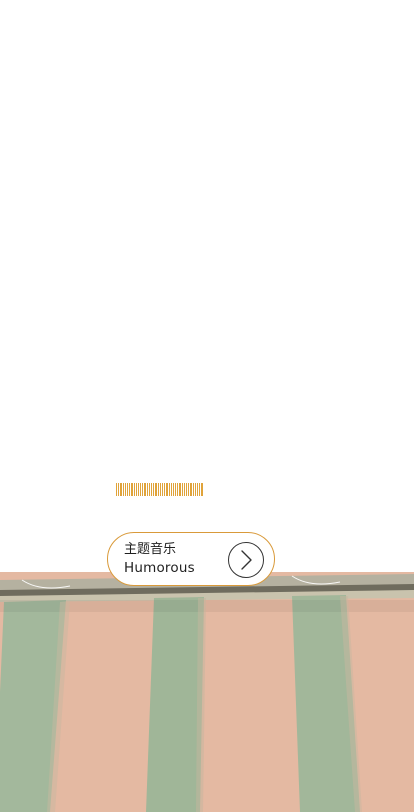  What do you see at coordinates (159, 559) in the screenshot?
I see `theme-music-text: 主题音乐 Humorous` at bounding box center [159, 559].